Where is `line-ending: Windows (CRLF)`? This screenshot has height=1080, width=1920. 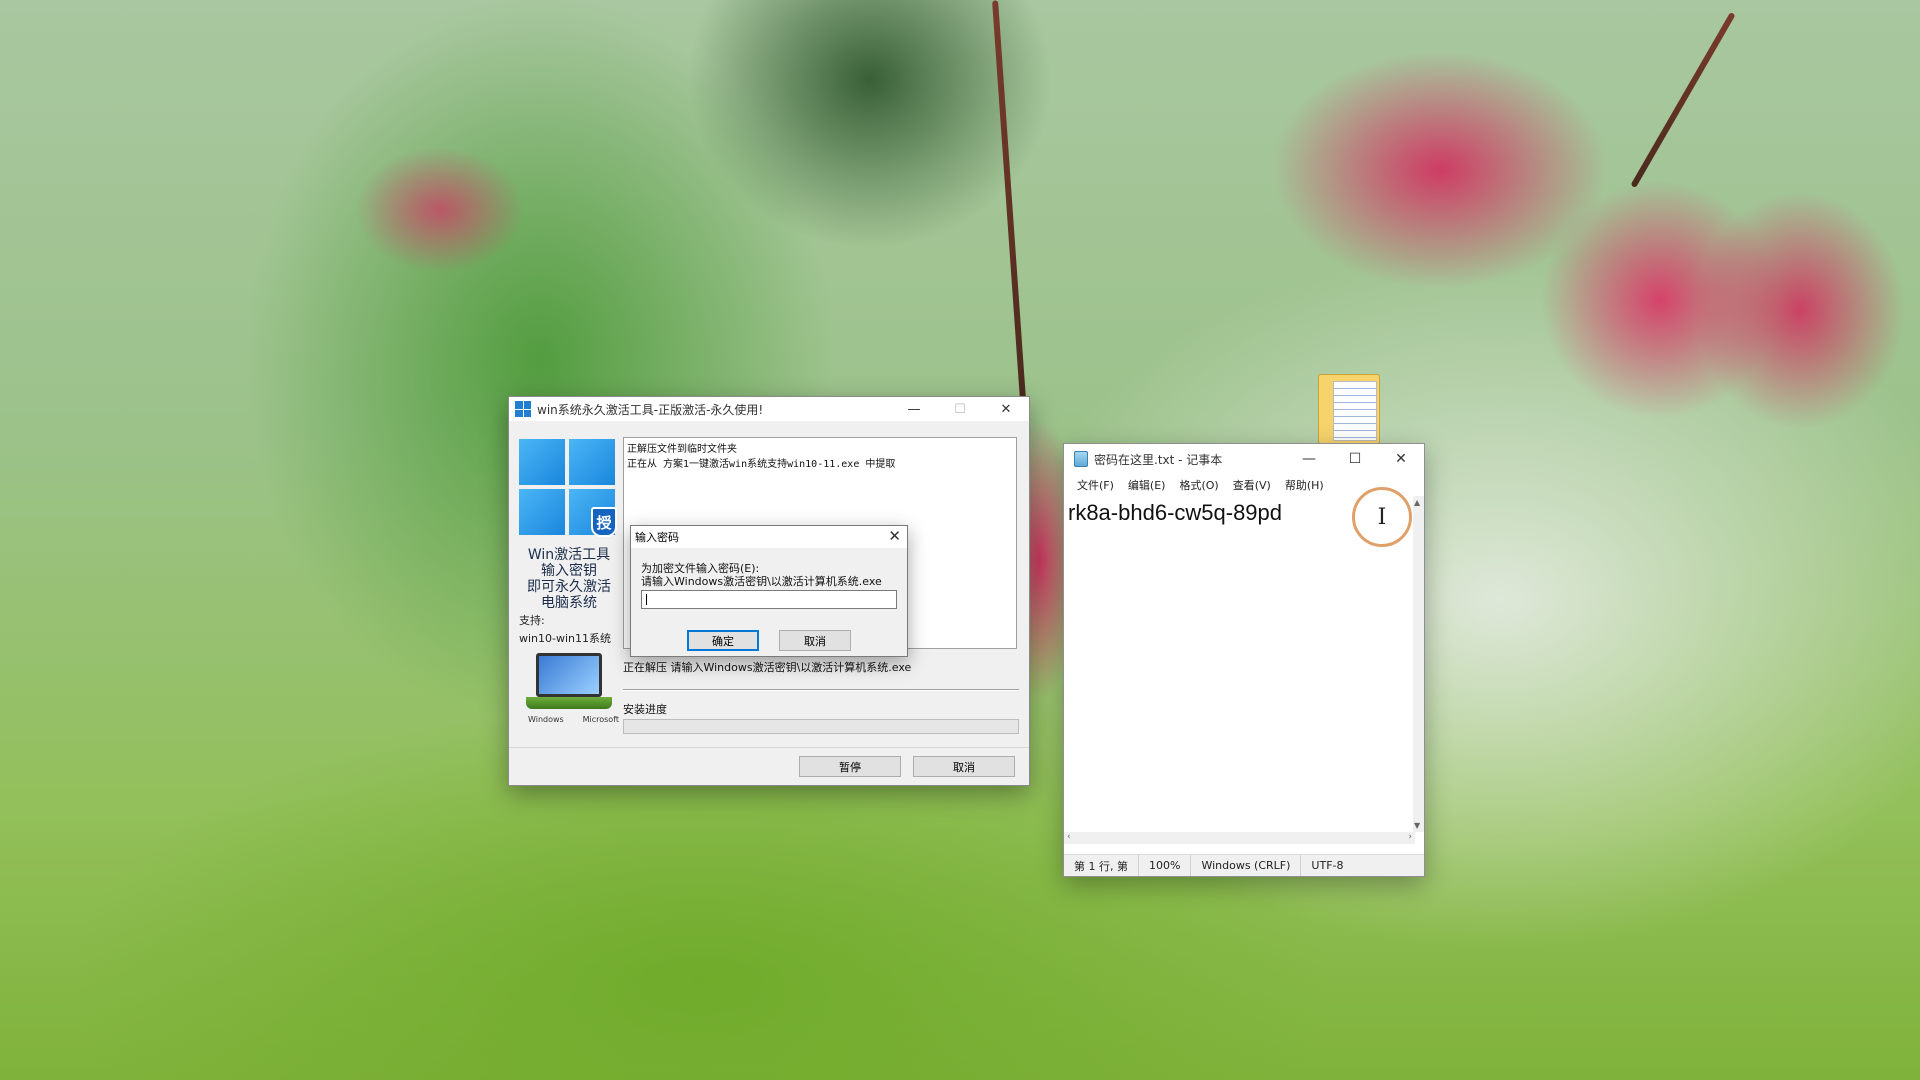 line-ending: Windows (CRLF) is located at coordinates (1246, 865).